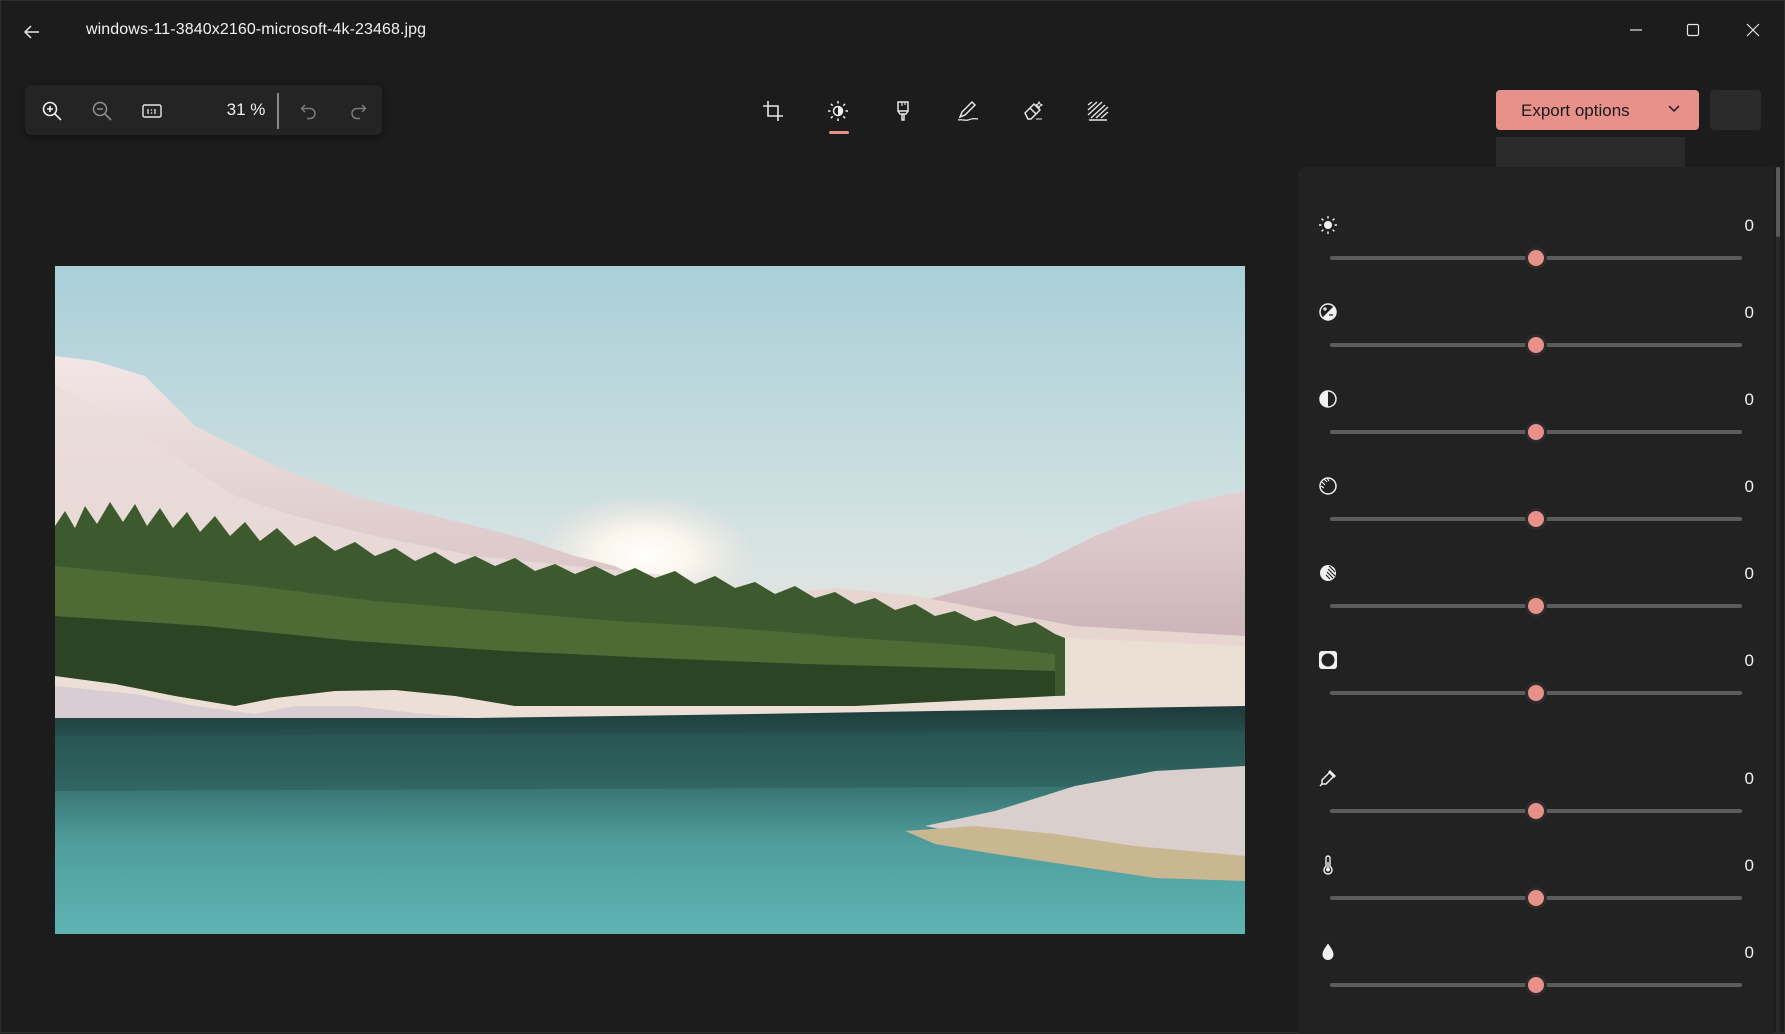  I want to click on redo-icon, so click(359, 112).